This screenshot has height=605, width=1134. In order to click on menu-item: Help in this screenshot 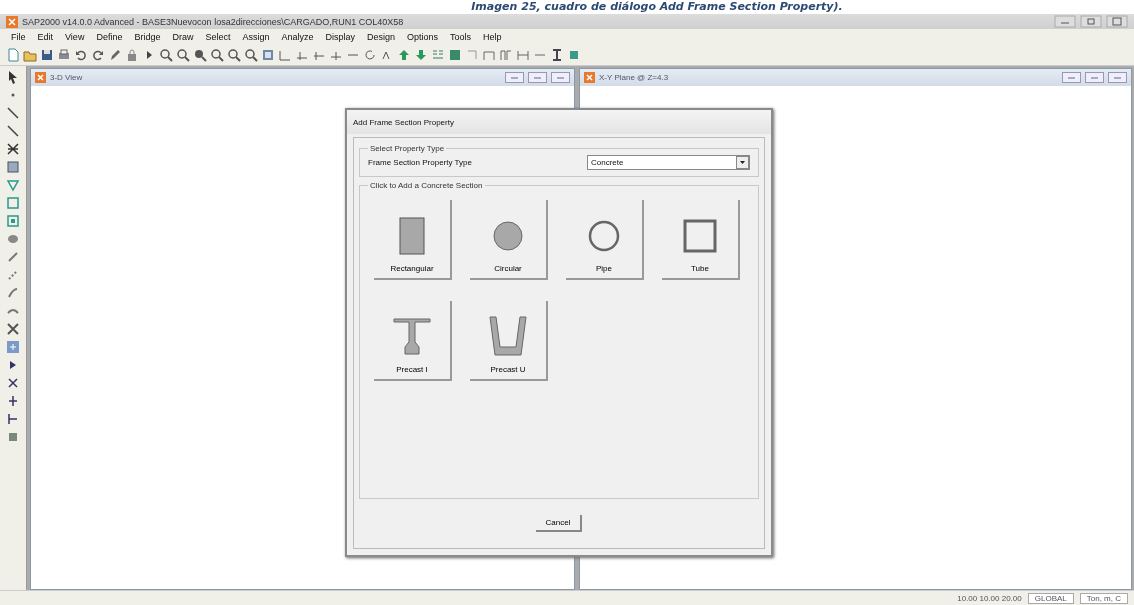, I will do `click(492, 36)`.